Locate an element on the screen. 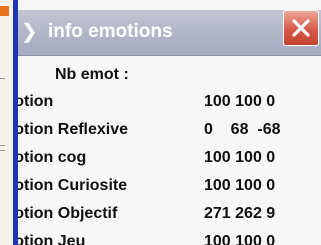  list-item: motion Curiosite 100 100 0 is located at coordinates (169, 187).